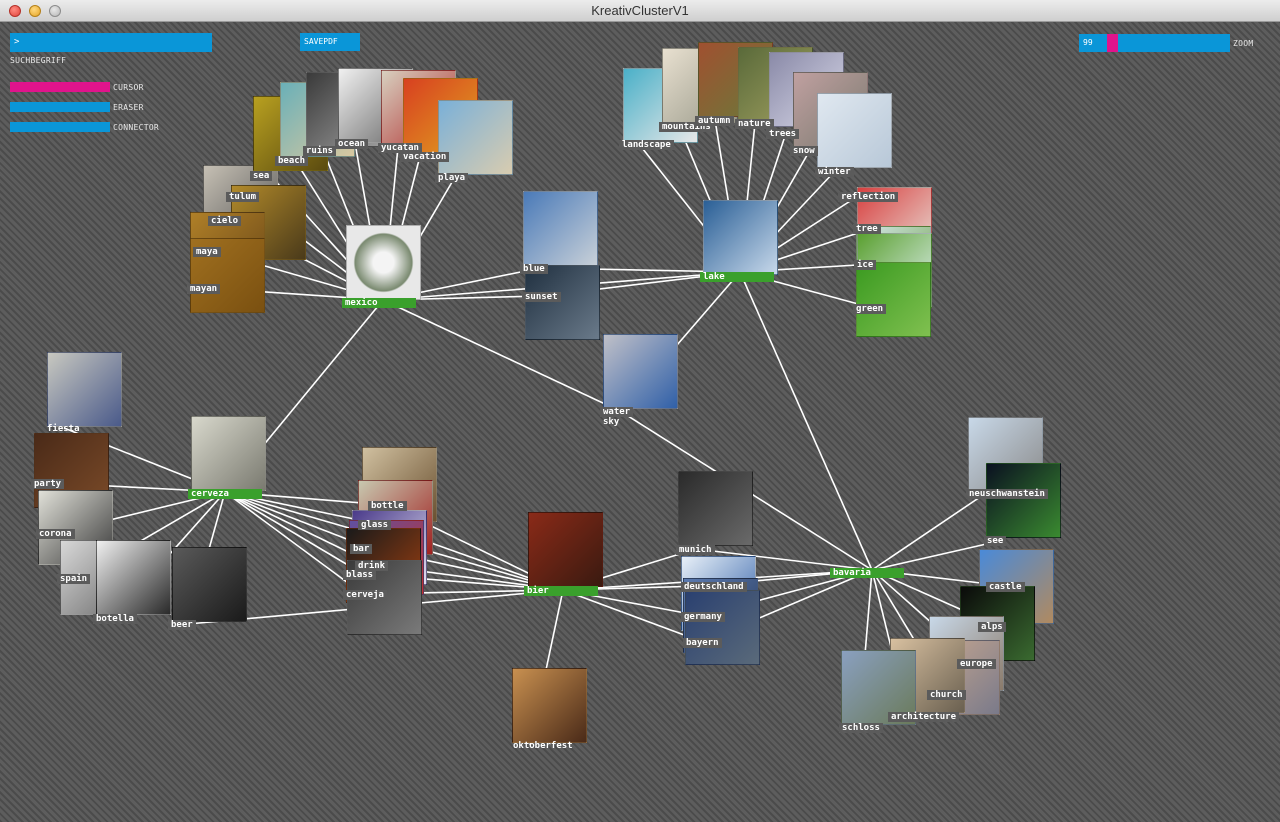  Describe the element at coordinates (924, 717) in the screenshot. I see `node-label-architecture: architecture` at that location.